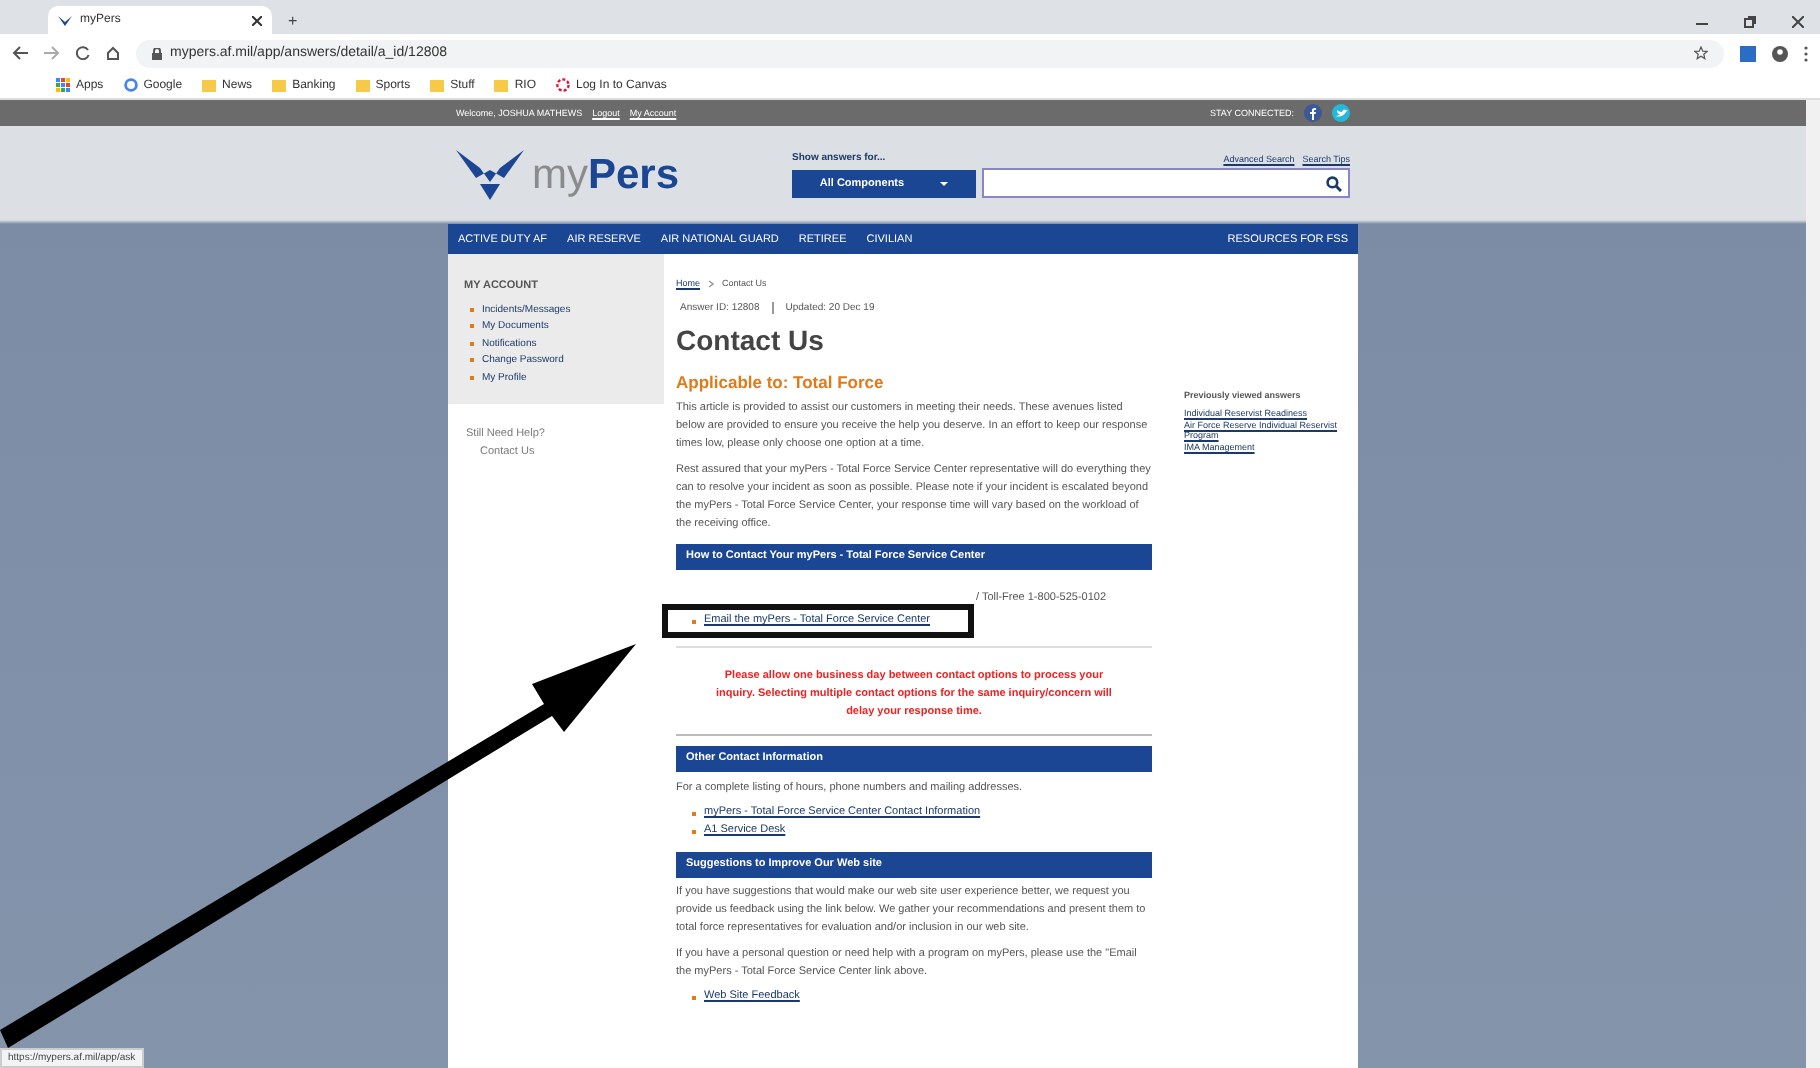 The width and height of the screenshot is (1820, 1068). I want to click on search-field, so click(1166, 183).